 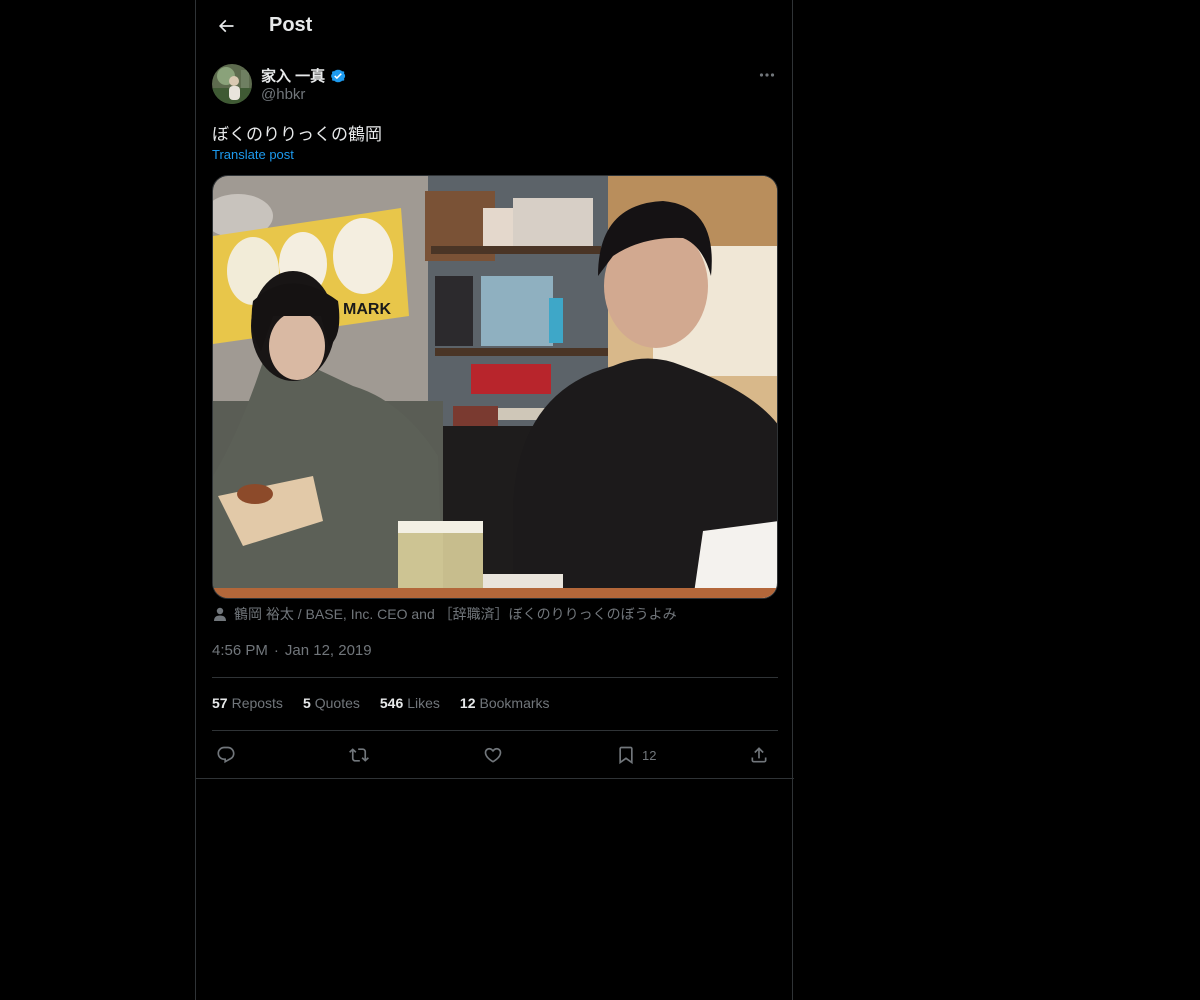 I want to click on like-button, so click(x=493, y=755).